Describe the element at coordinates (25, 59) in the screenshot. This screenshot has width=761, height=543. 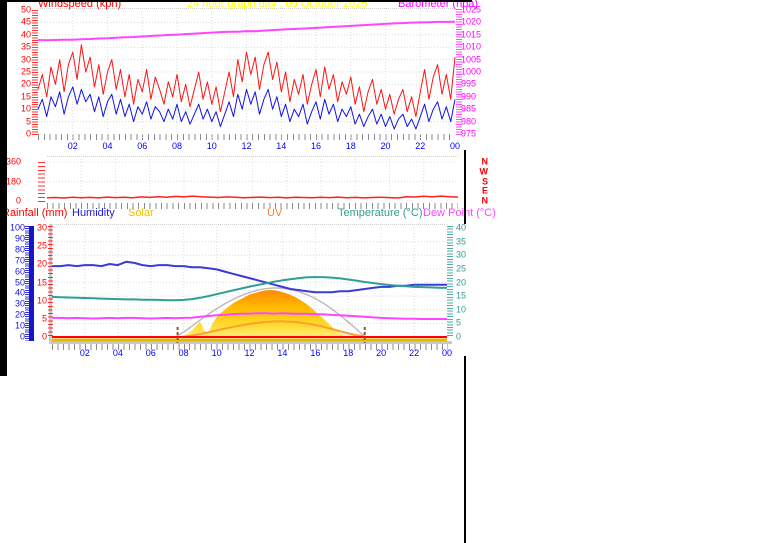
I see `kph-tick-label: 30` at that location.